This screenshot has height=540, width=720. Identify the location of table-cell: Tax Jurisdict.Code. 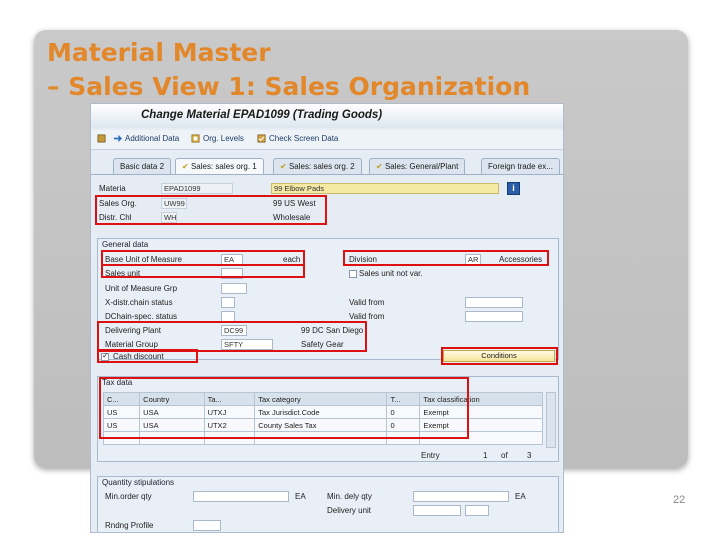
(321, 412).